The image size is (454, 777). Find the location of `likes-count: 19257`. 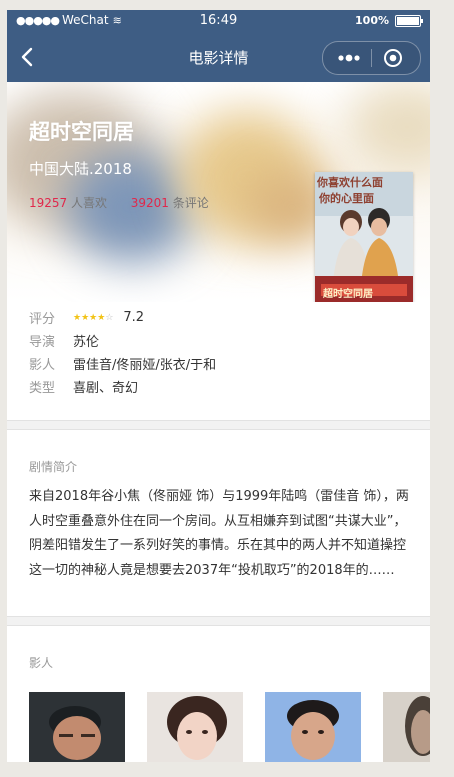

likes-count: 19257 is located at coordinates (48, 203).